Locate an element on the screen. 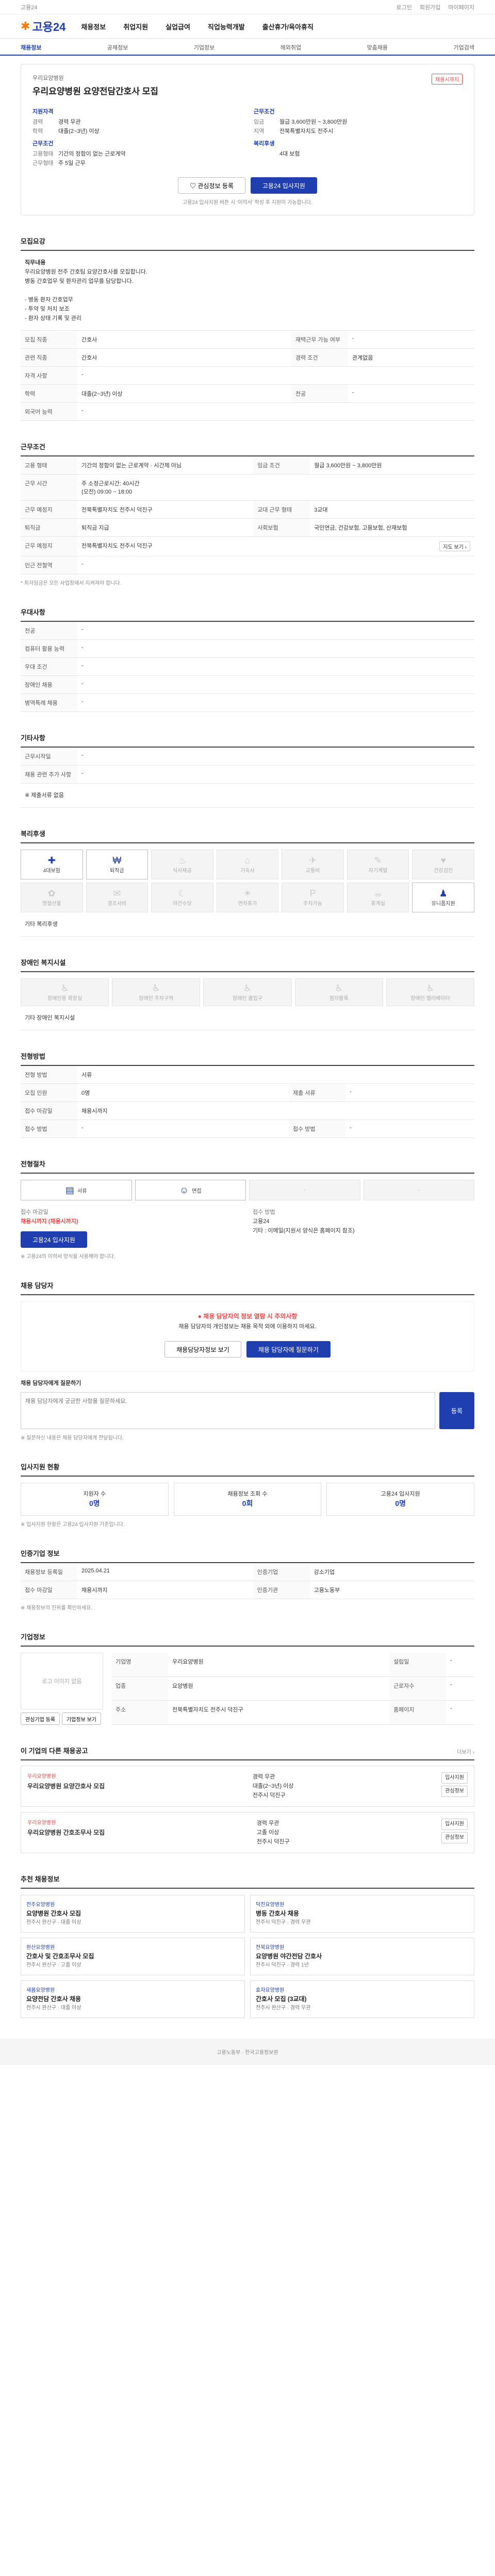 The height and width of the screenshot is (2576, 495). qa-submit-button: 등록 is located at coordinates (456, 1410).